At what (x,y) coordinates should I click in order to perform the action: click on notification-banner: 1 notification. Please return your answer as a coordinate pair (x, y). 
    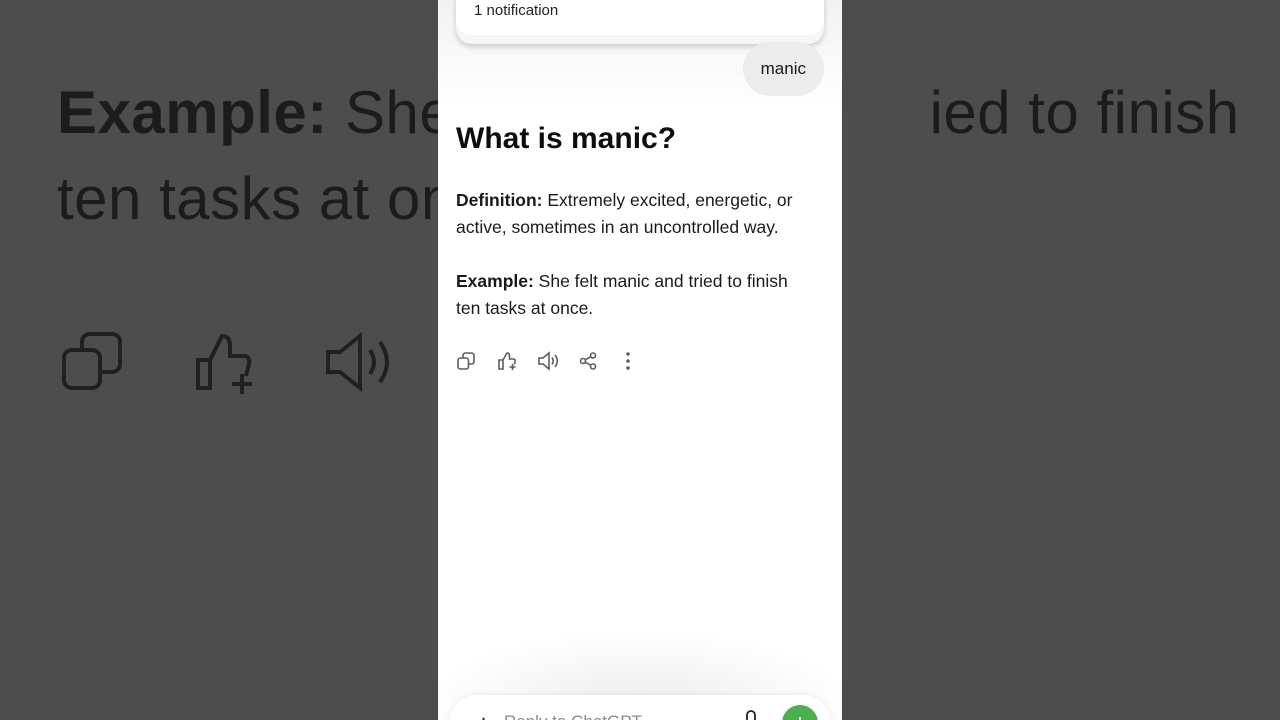
    Looking at the image, I should click on (640, 22).